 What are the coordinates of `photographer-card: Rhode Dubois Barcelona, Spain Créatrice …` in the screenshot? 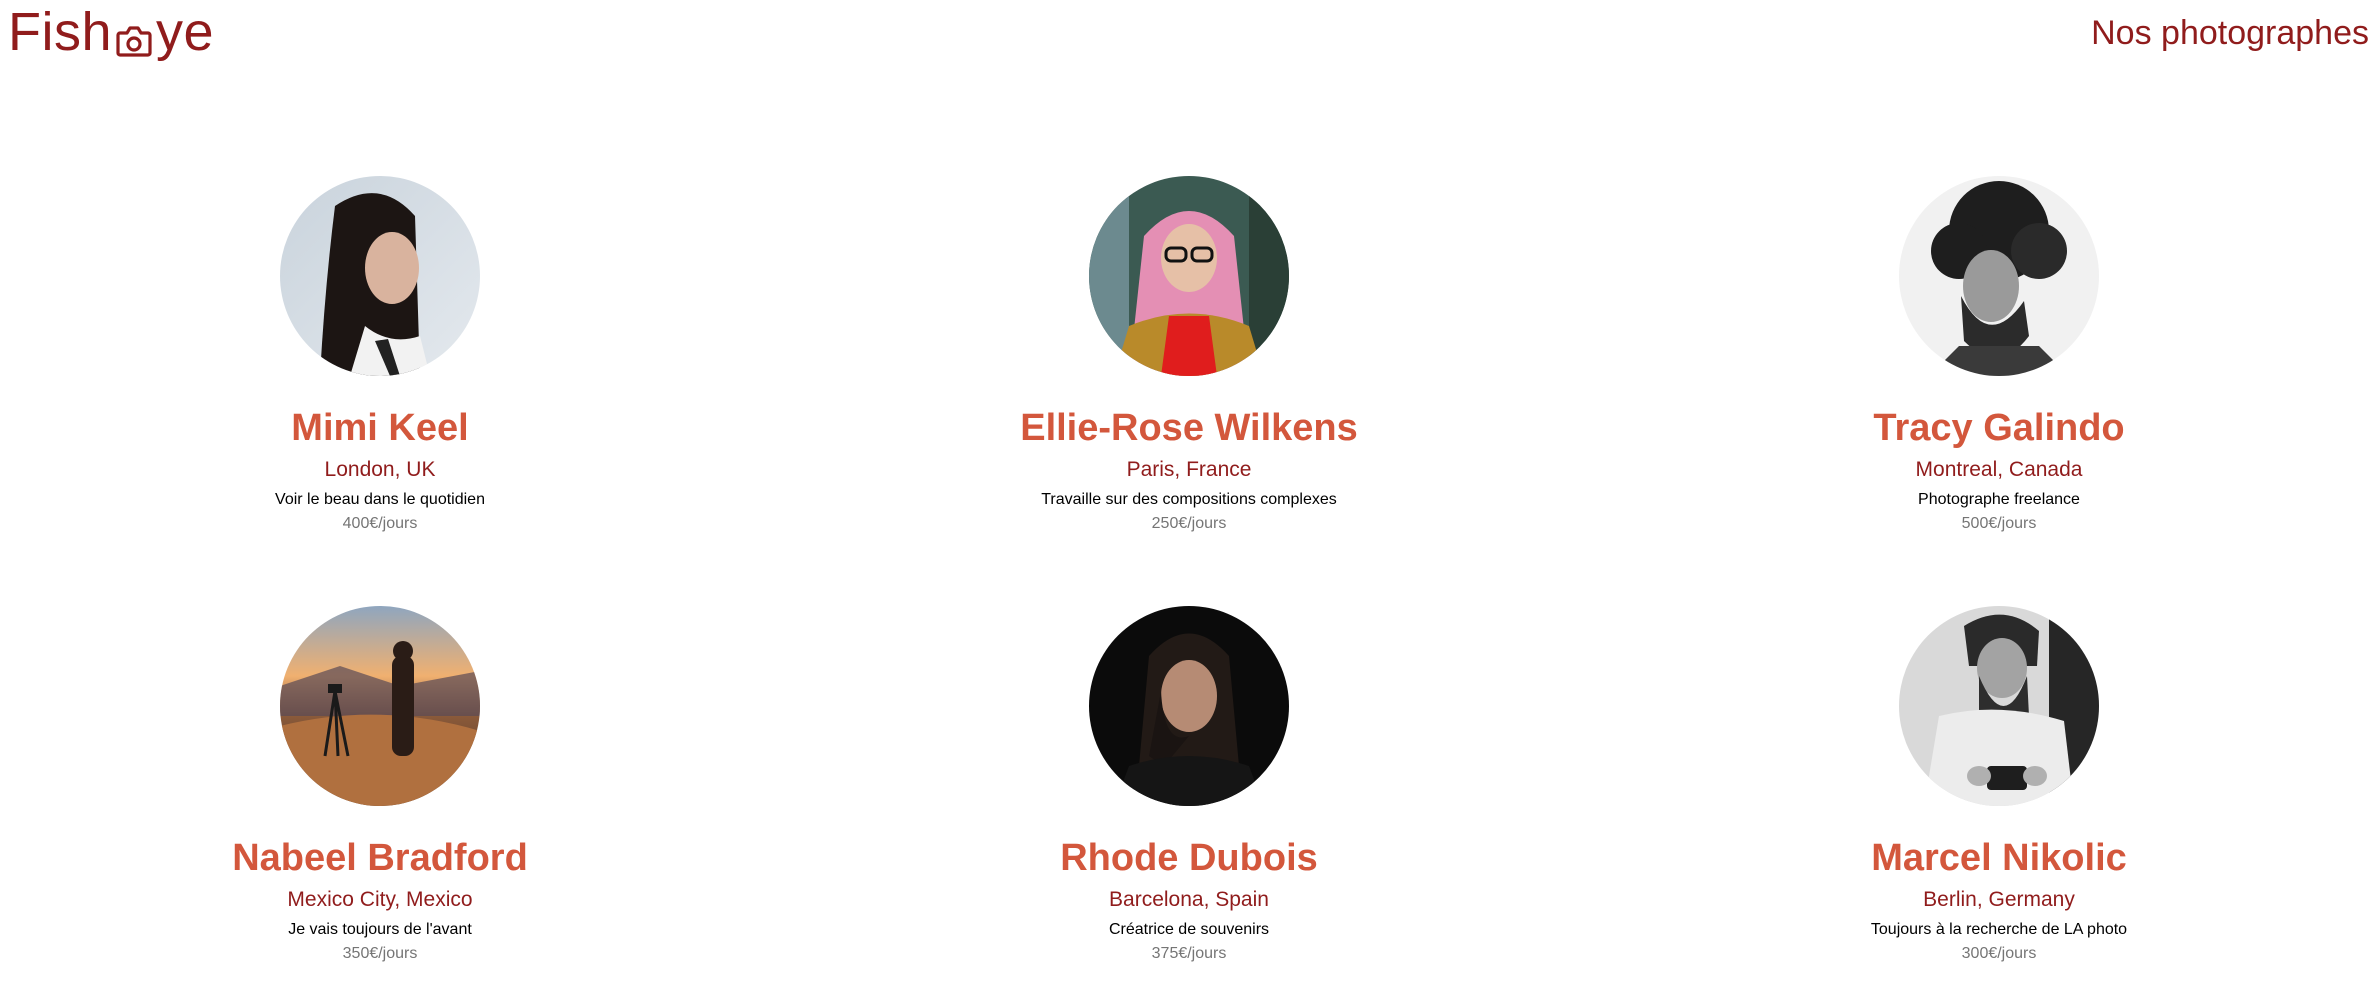 It's located at (1189, 784).